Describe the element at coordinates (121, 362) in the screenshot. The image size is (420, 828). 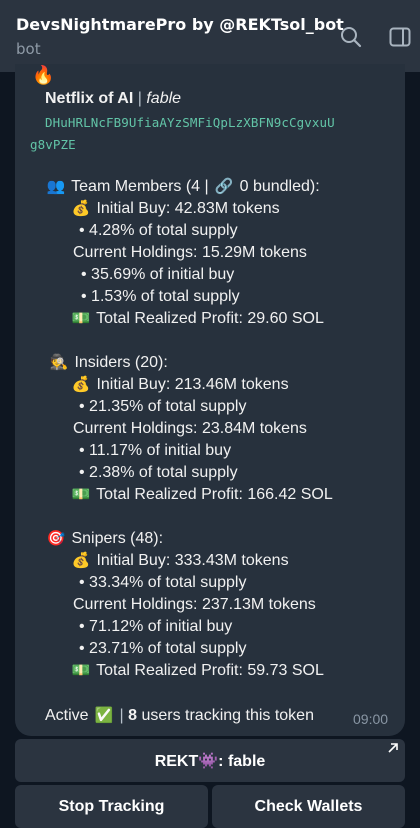
I see `insiders-label: Insiders (20):` at that location.